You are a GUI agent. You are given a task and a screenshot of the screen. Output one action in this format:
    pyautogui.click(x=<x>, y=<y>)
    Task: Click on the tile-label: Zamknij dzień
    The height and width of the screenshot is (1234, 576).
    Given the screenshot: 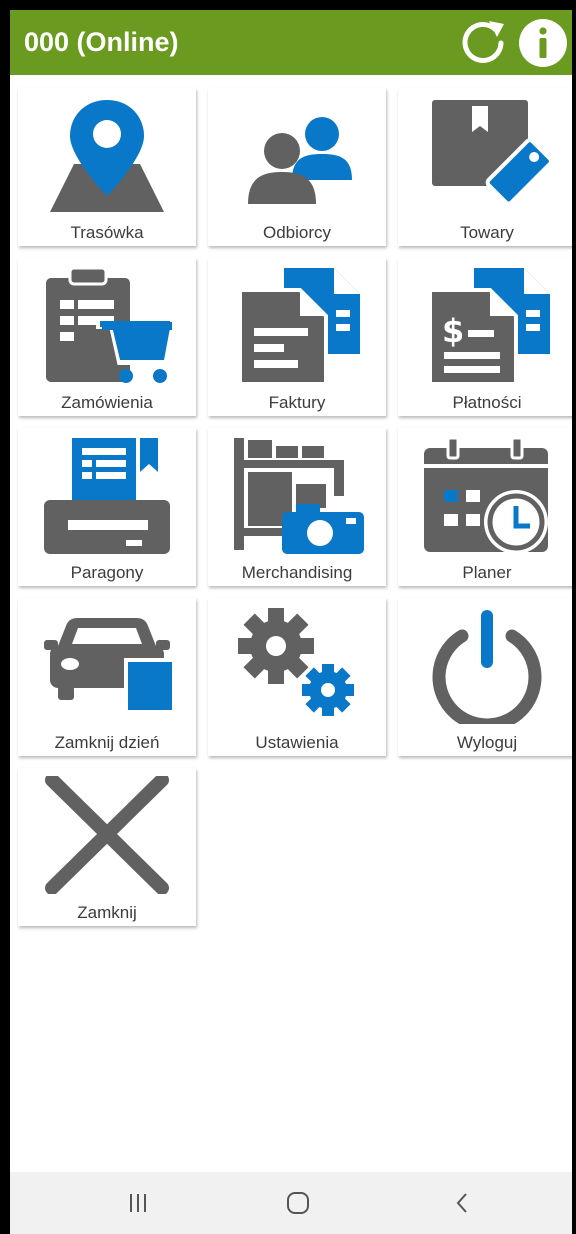 What is the action you would take?
    pyautogui.click(x=107, y=742)
    